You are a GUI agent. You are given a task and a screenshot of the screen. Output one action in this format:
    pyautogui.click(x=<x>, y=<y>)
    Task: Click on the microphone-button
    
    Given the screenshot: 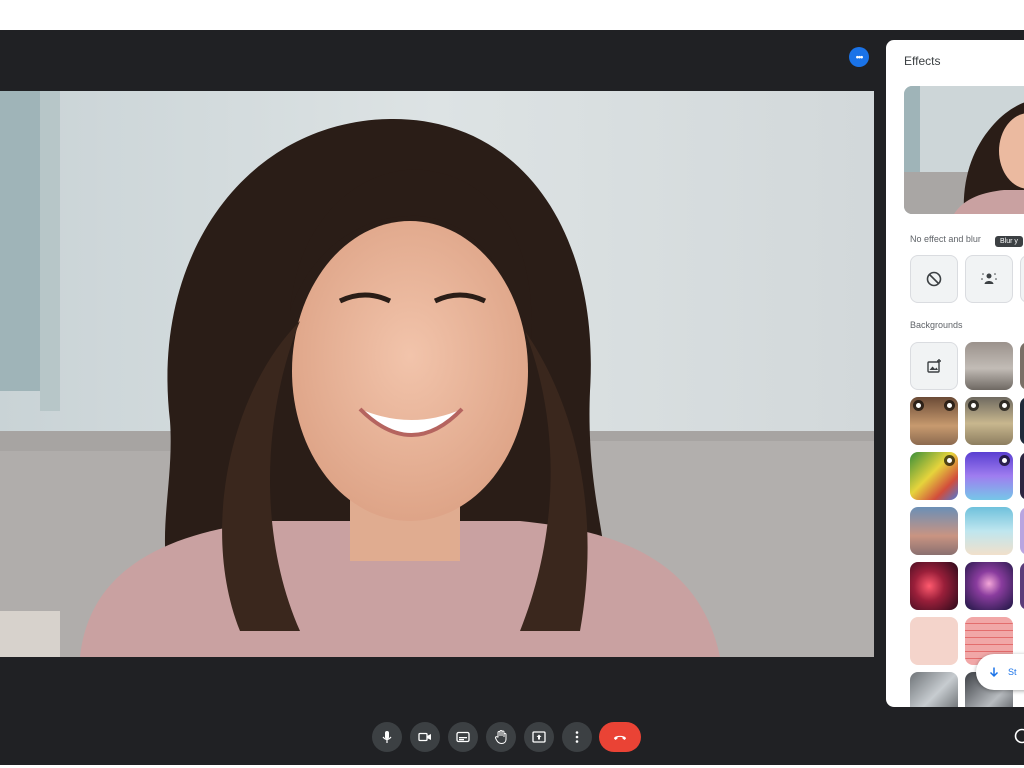 What is the action you would take?
    pyautogui.click(x=387, y=737)
    